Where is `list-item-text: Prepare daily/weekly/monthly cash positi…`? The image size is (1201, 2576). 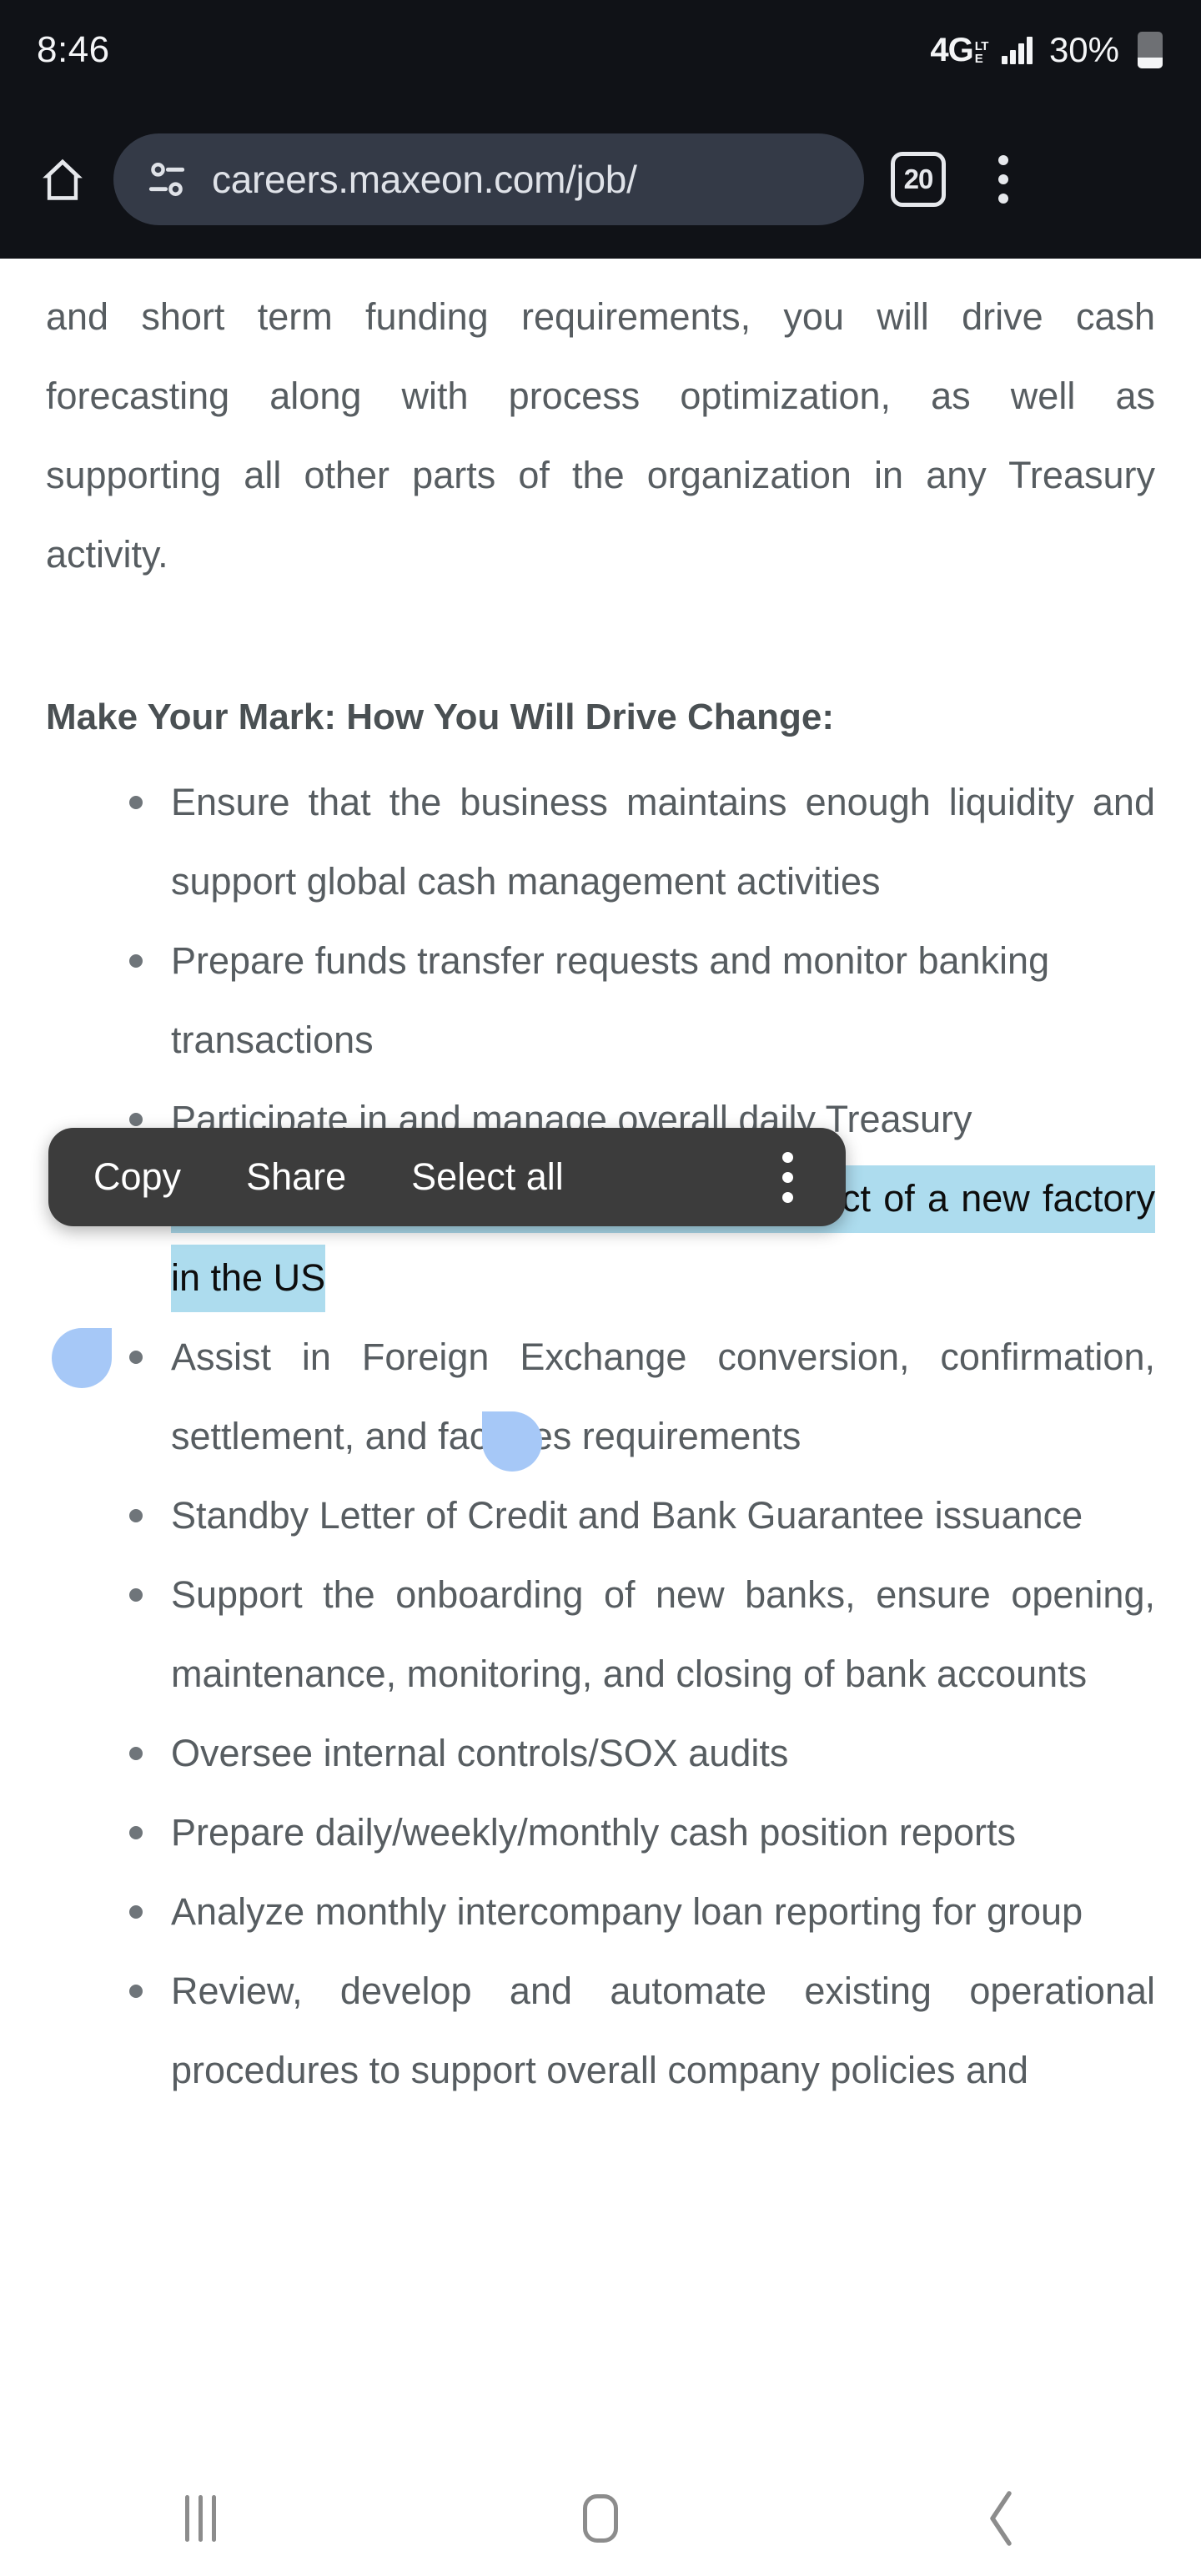 list-item-text: Prepare daily/weekly/monthly cash positi… is located at coordinates (593, 1832).